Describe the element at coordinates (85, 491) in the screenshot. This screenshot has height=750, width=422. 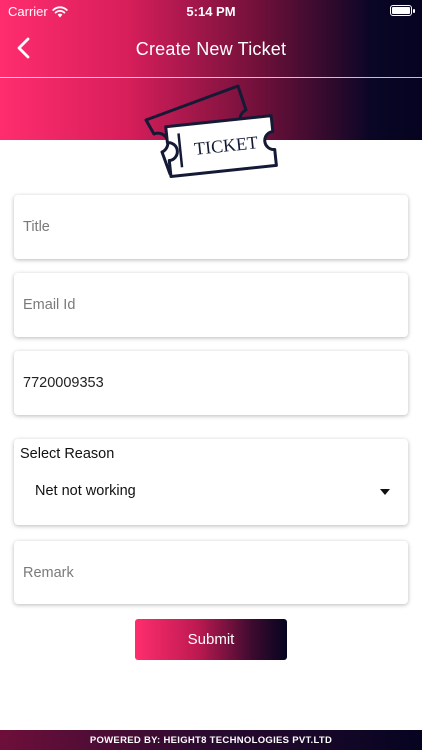
I see `reason-selected-value: Net not working` at that location.